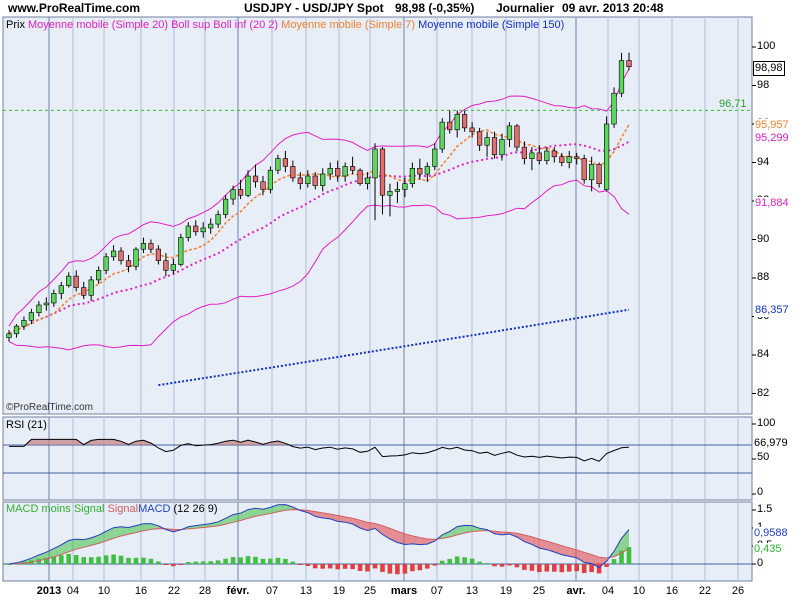 The height and width of the screenshot is (600, 800). Describe the element at coordinates (766, 46) in the screenshot. I see `price-tick-100: 100` at that location.